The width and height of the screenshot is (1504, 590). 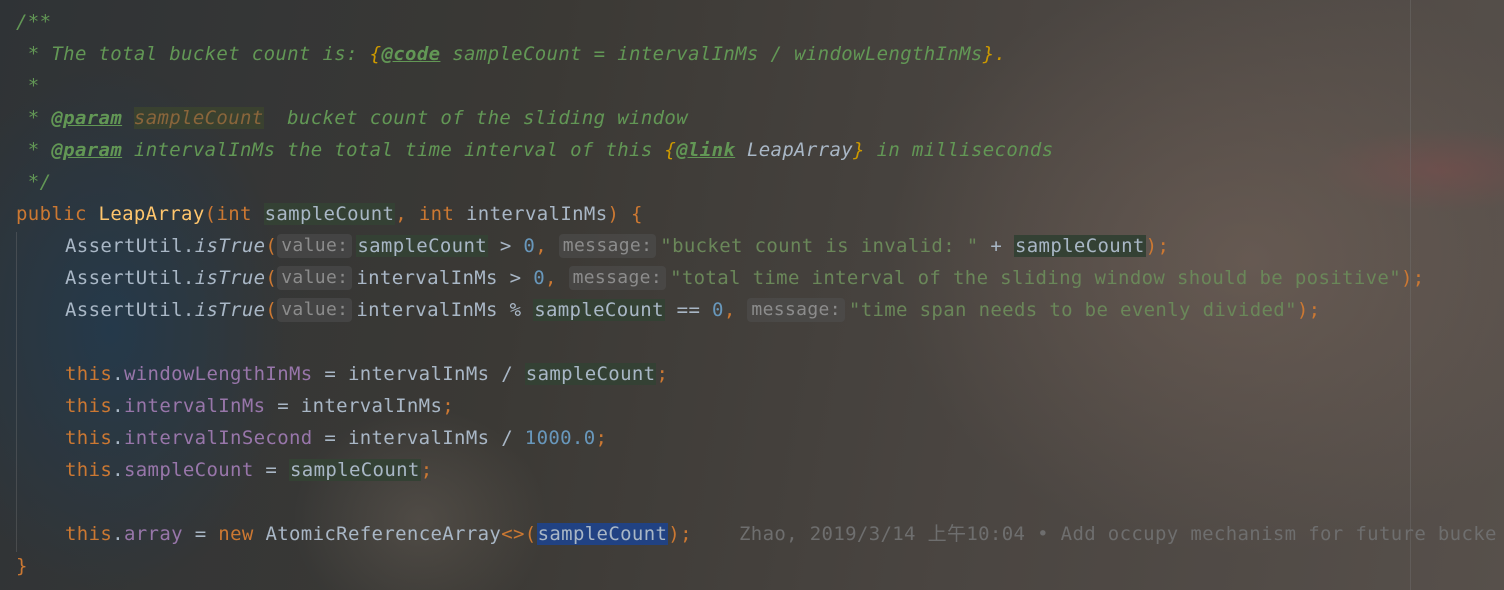 What do you see at coordinates (411, 54) in the screenshot?
I see `doc-code-tag: @code` at bounding box center [411, 54].